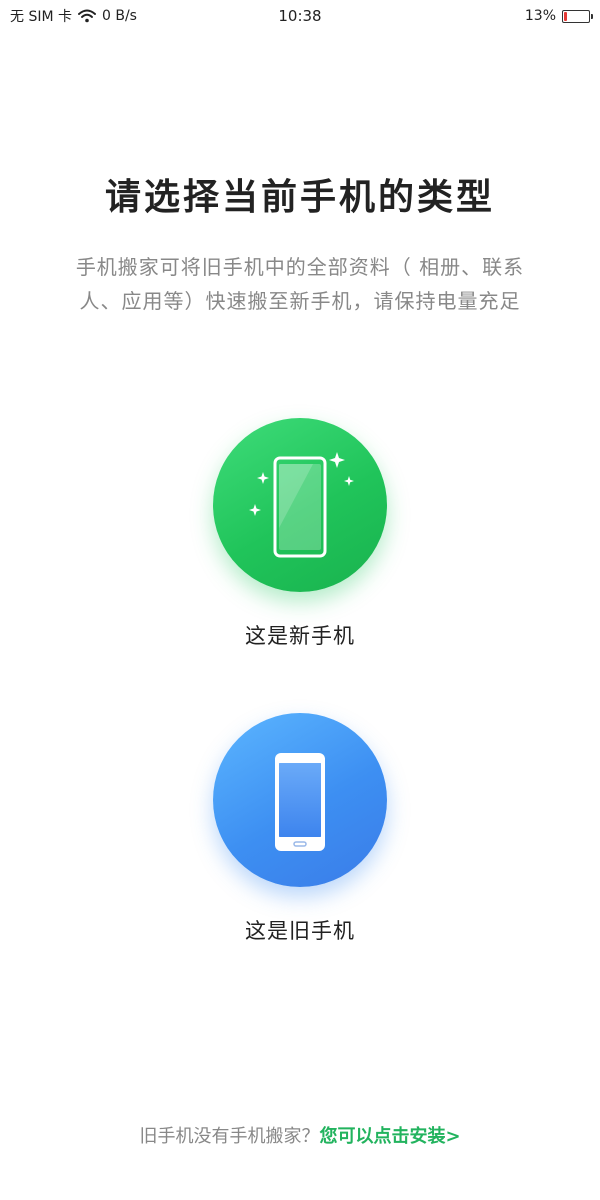 The height and width of the screenshot is (1200, 600). I want to click on battery-level-fill, so click(565, 16).